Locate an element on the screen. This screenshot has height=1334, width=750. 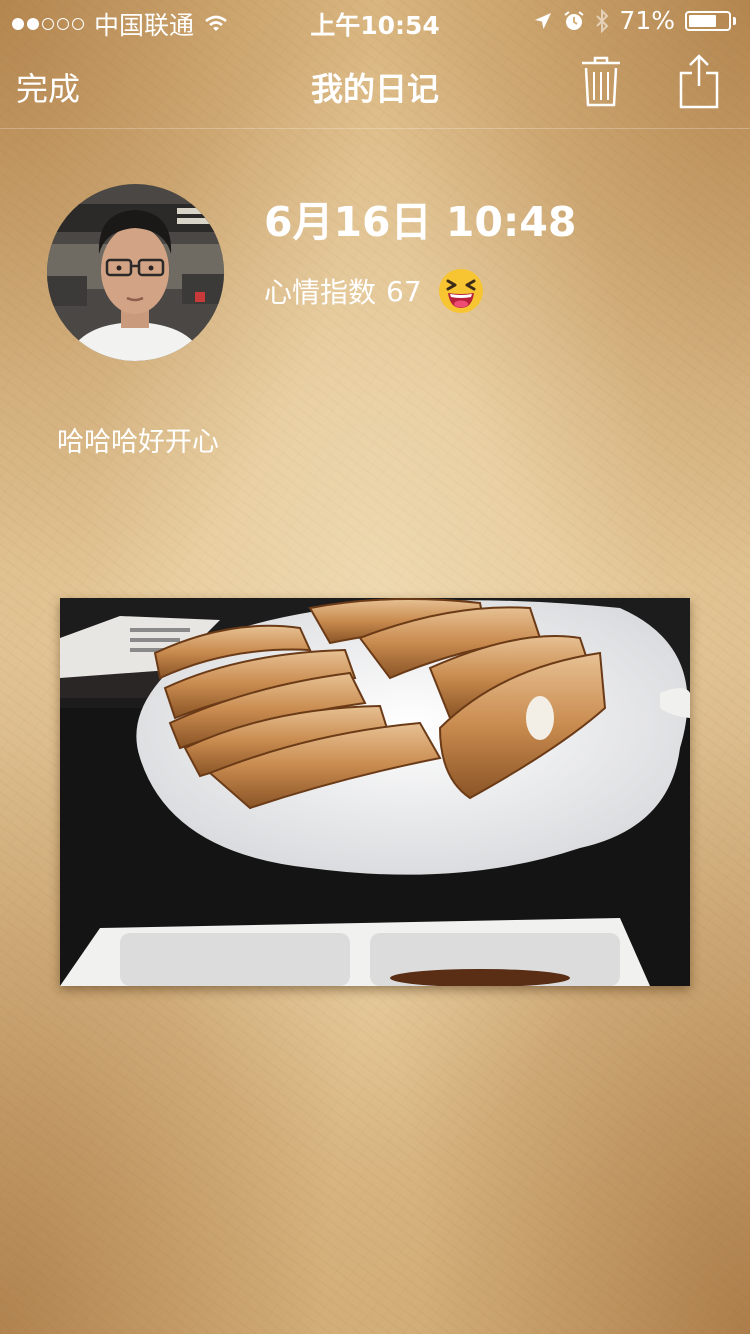
nav-bar: 完成 我的日记 is located at coordinates (375, 84).